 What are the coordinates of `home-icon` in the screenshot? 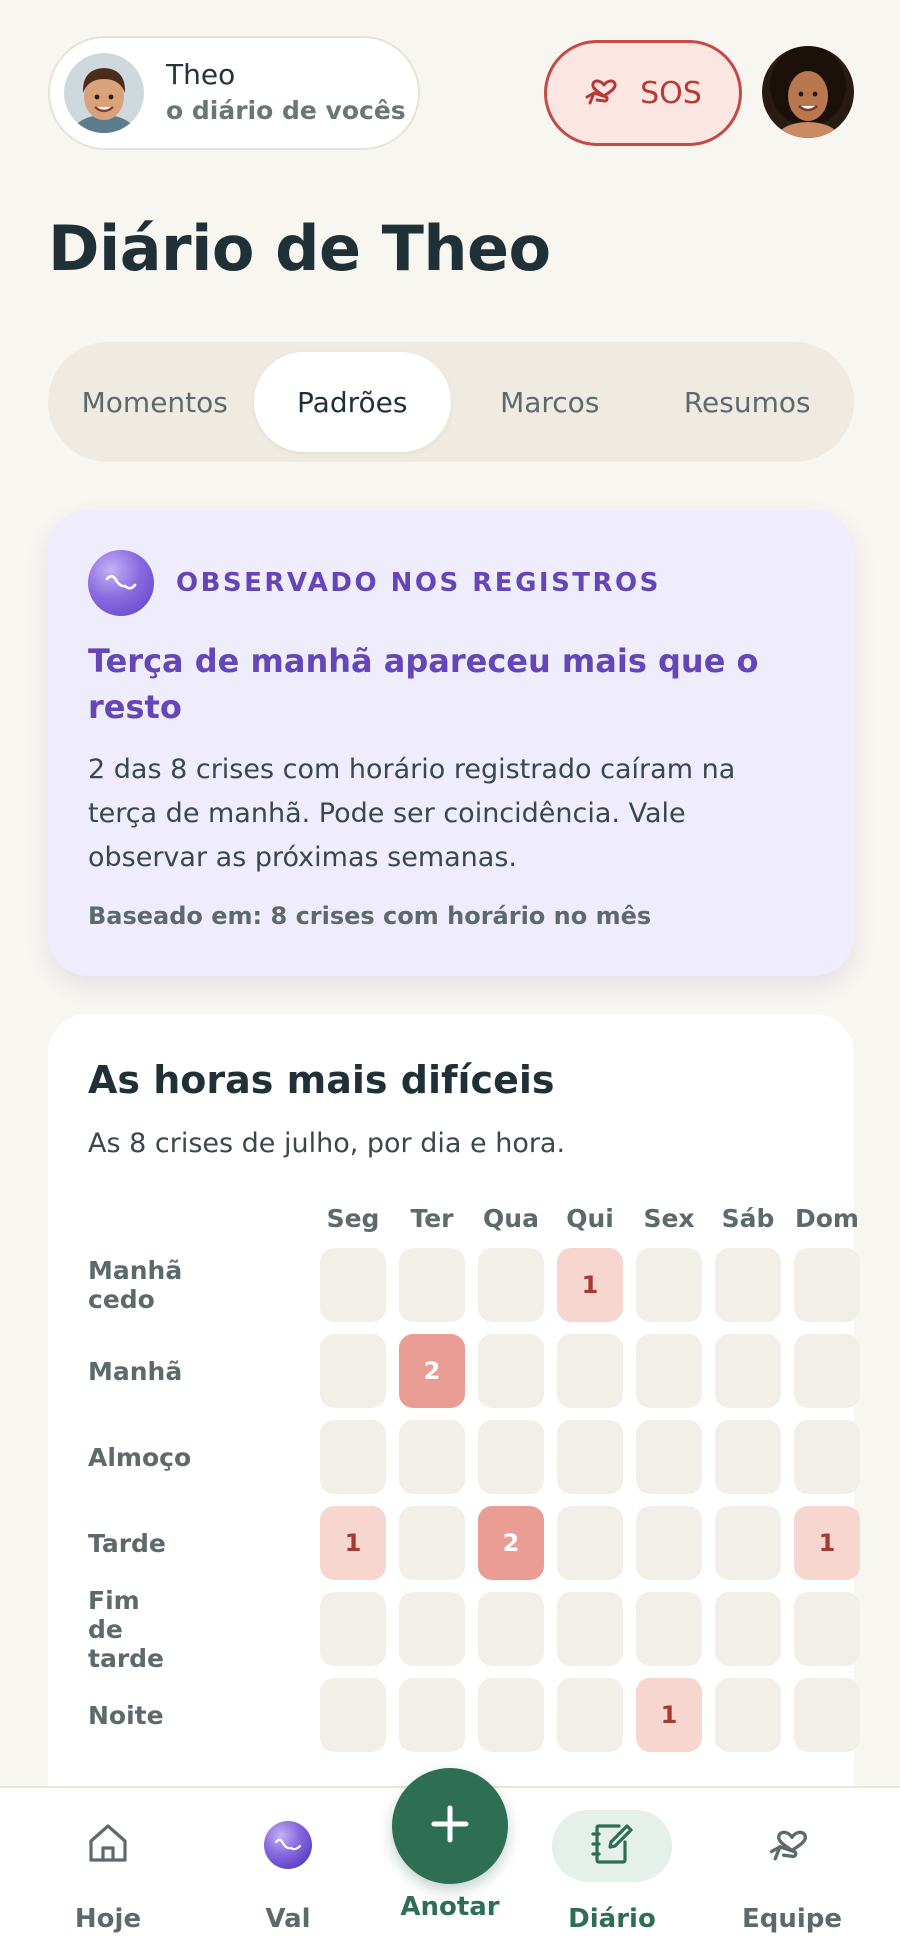 It's located at (108, 1846).